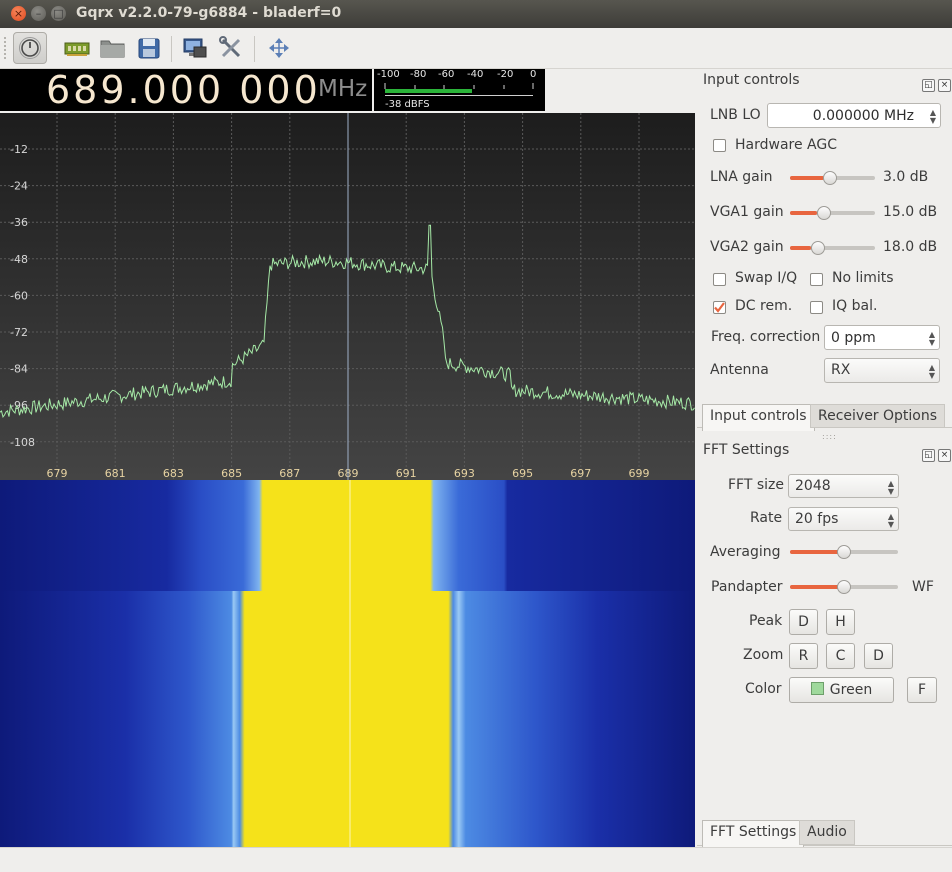 This screenshot has height=872, width=952. I want to click on fullscreen-button, so click(279, 48).